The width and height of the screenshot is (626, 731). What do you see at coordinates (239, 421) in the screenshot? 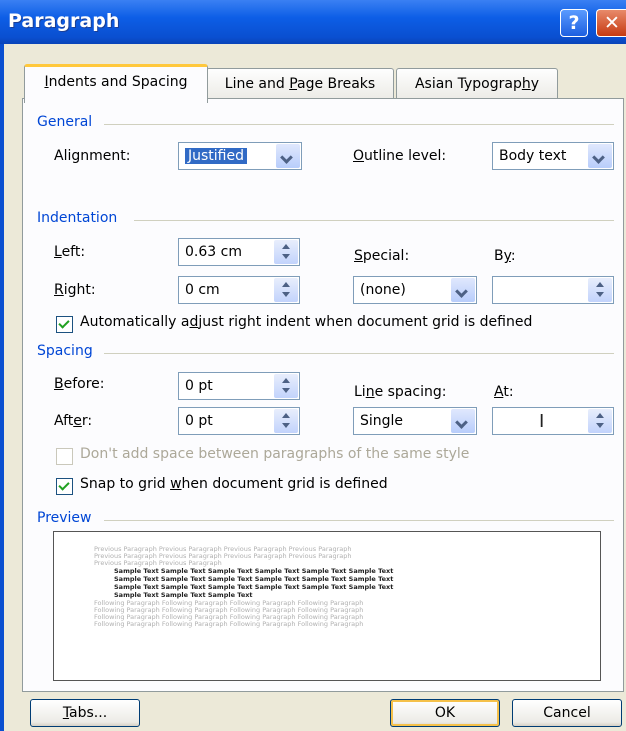
I see `space-after-input: 0 pt` at bounding box center [239, 421].